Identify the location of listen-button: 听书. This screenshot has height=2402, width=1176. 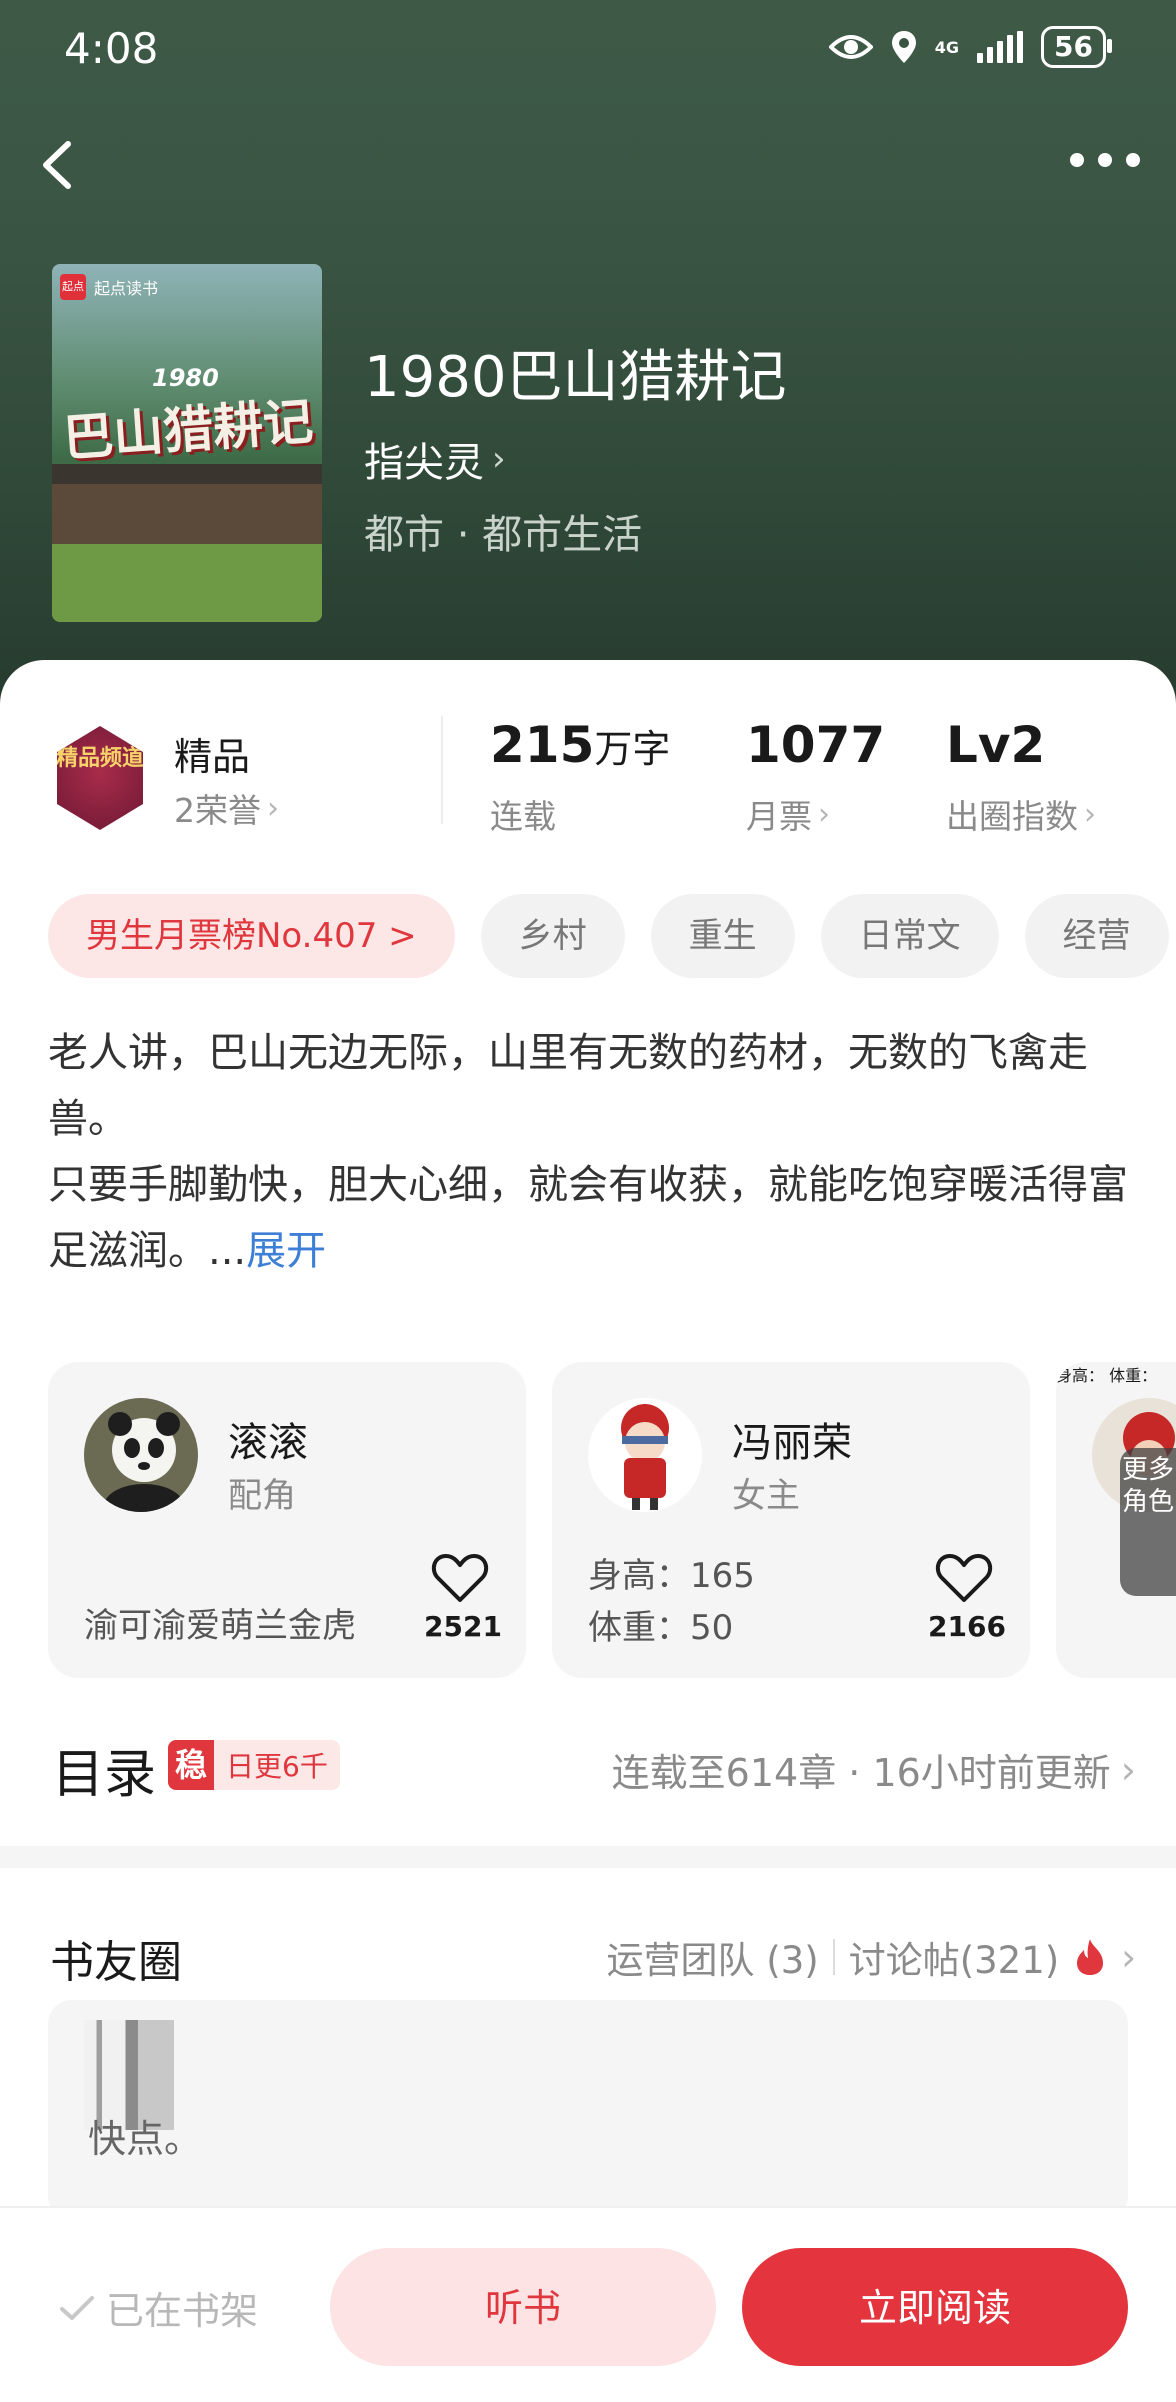
(523, 2307).